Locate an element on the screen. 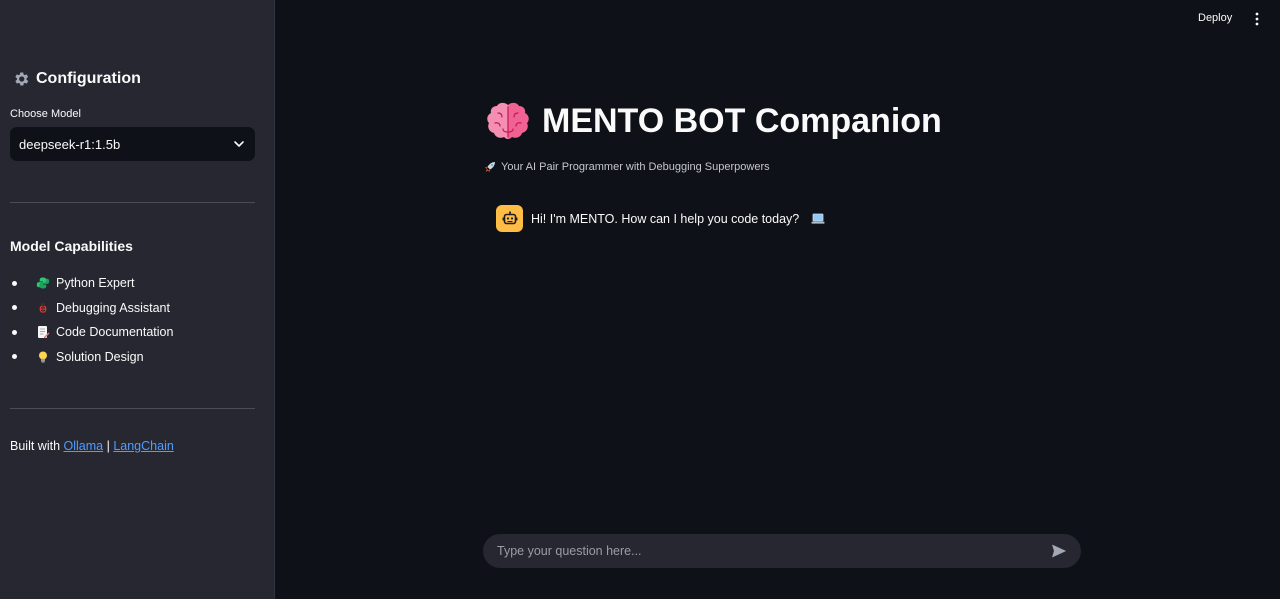 The height and width of the screenshot is (599, 1280). list-item: Solution Design is located at coordinates (91, 357).